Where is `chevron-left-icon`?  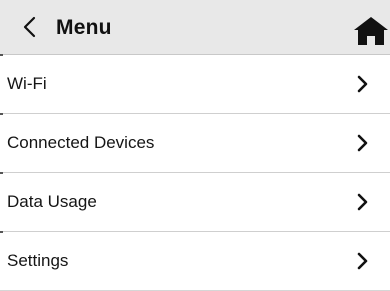
chevron-left-icon is located at coordinates (29, 27).